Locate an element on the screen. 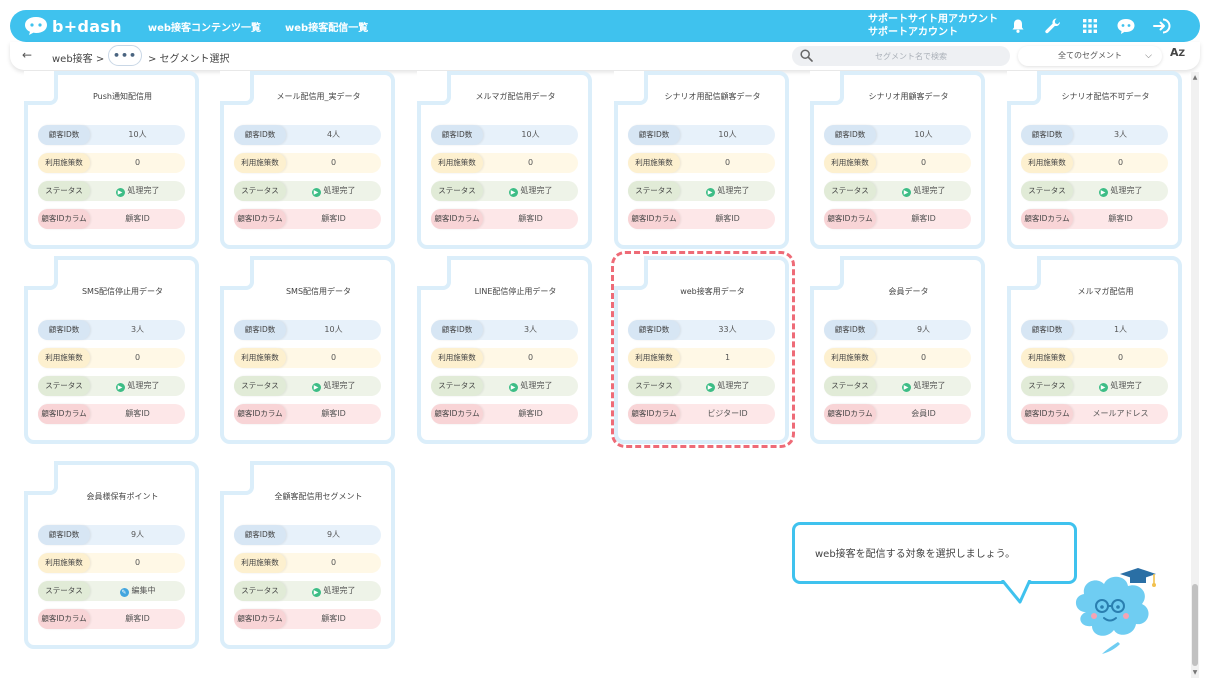 This screenshot has height=680, width=1210. sort-az-button: AZ is located at coordinates (1177, 53).